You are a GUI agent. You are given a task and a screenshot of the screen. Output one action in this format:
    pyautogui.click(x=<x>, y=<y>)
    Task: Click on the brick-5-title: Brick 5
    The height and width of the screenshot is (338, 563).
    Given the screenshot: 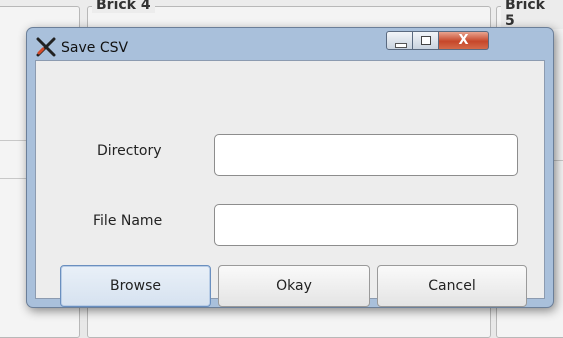 What is the action you would take?
    pyautogui.click(x=532, y=14)
    